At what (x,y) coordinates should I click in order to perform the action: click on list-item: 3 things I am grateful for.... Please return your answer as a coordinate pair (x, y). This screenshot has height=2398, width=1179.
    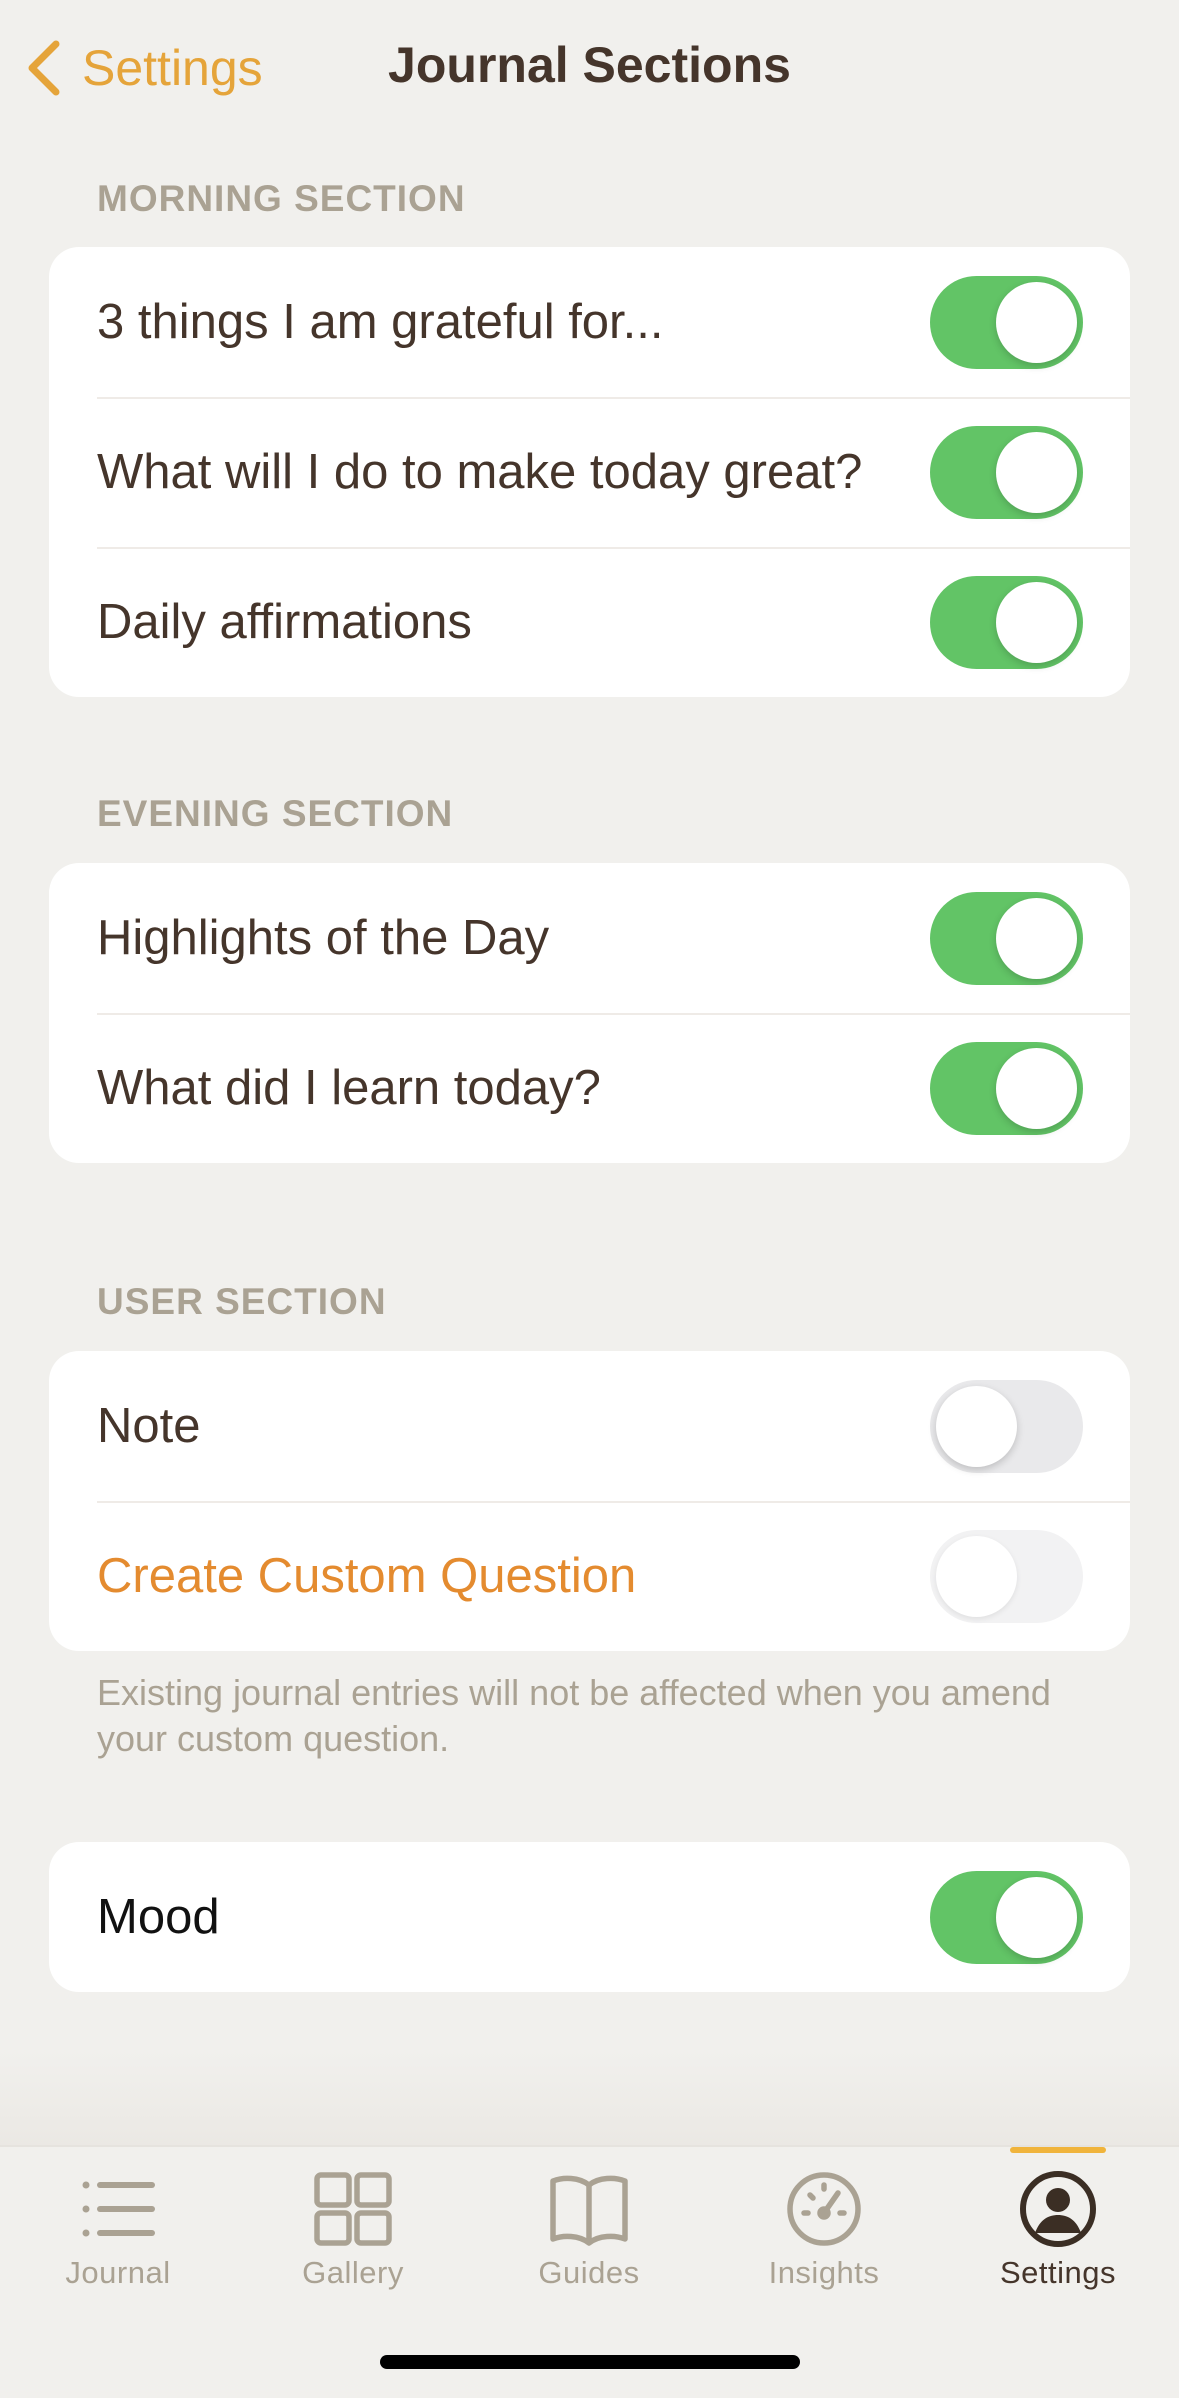
    Looking at the image, I should click on (589, 322).